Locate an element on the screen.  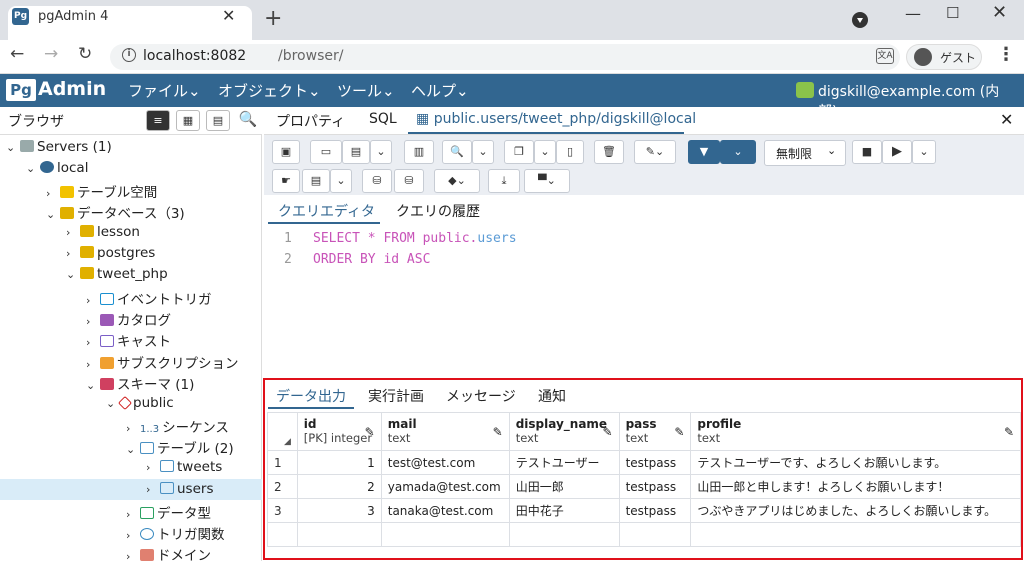
tree-node-catalogs: › カタログ is located at coordinates (128, 319).